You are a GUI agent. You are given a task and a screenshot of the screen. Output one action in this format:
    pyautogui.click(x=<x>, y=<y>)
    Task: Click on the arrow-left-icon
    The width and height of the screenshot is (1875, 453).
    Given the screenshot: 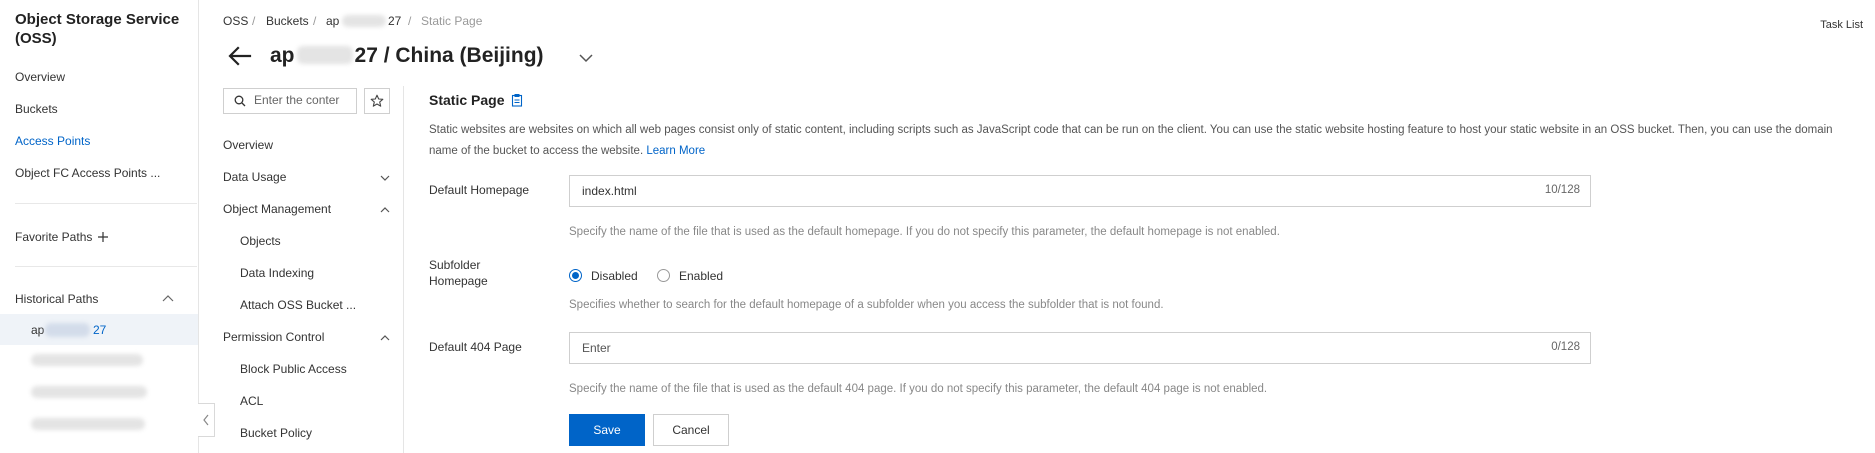 What is the action you would take?
    pyautogui.click(x=240, y=56)
    